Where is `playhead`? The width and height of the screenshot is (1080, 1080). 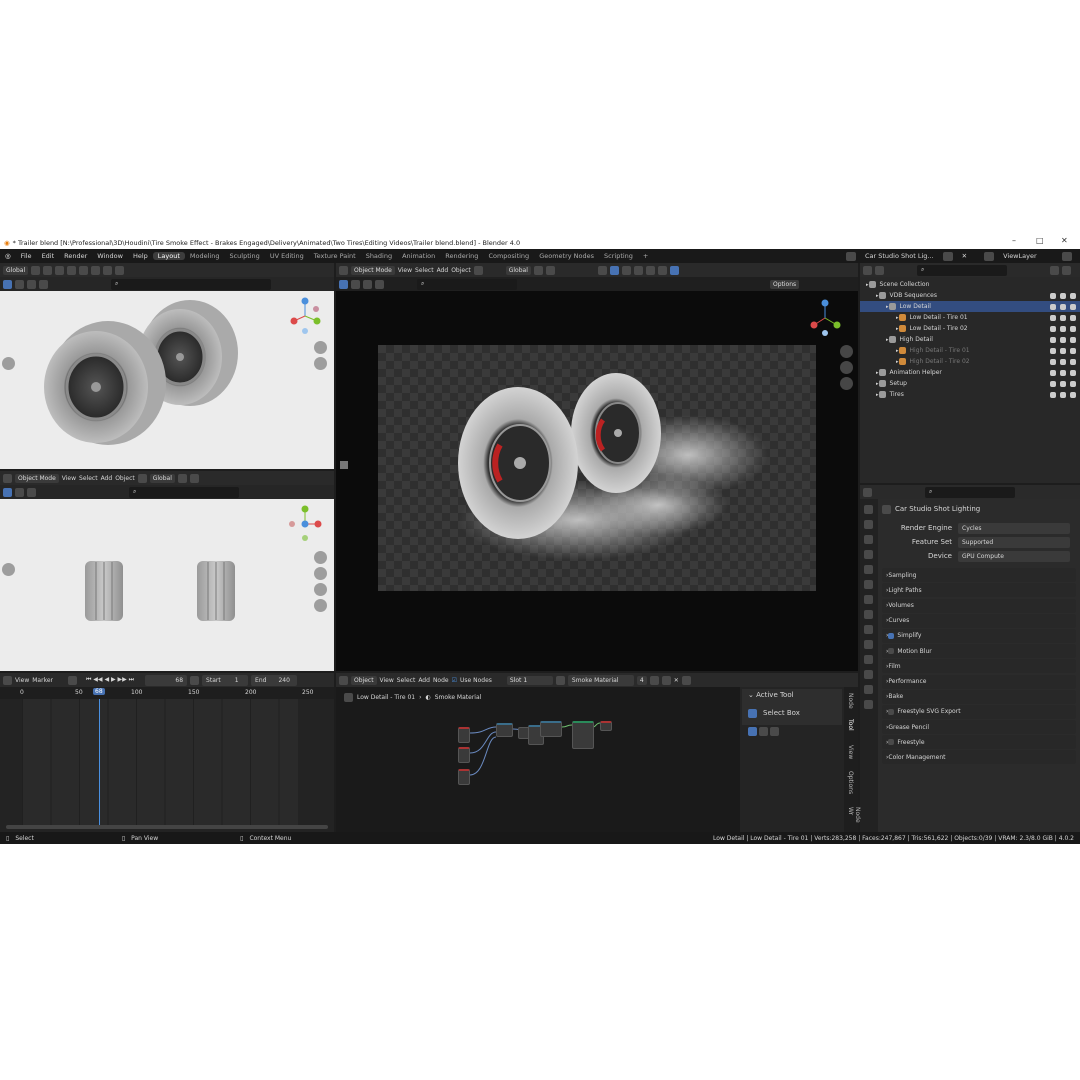 playhead is located at coordinates (99, 764).